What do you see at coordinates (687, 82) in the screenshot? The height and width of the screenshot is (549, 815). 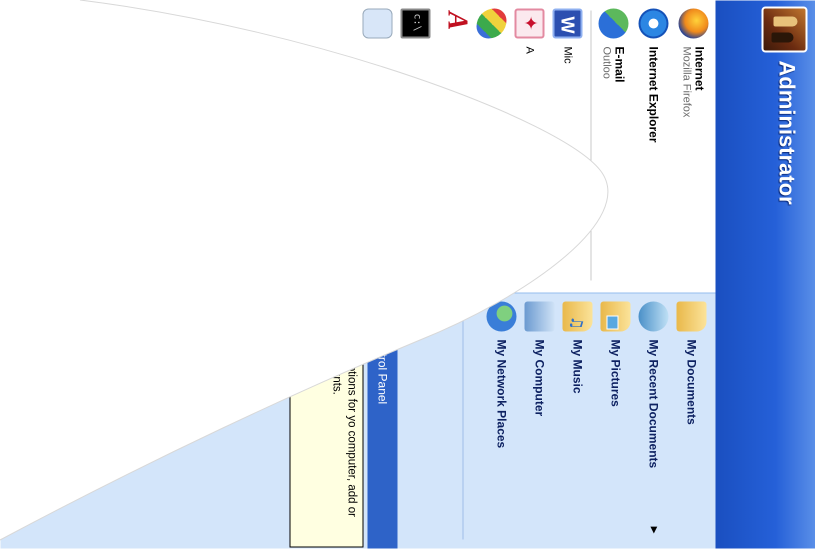 I see `pinned-internet-subtitle: Mozilla Firefox` at bounding box center [687, 82].